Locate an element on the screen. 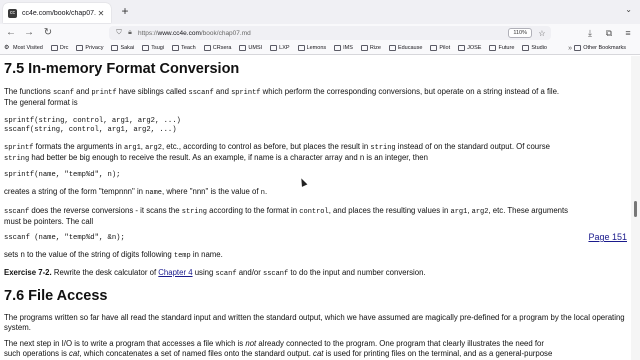 The image size is (640, 360). bookmark-item: Sakai is located at coordinates (122, 48).